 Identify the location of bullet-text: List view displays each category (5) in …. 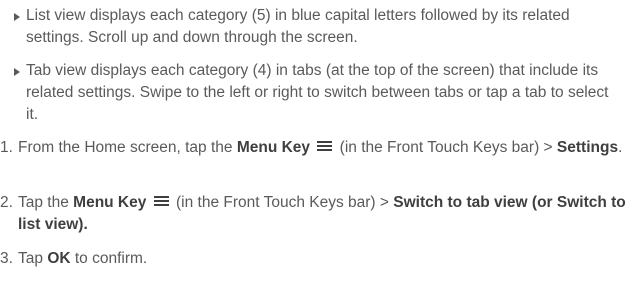
(298, 26).